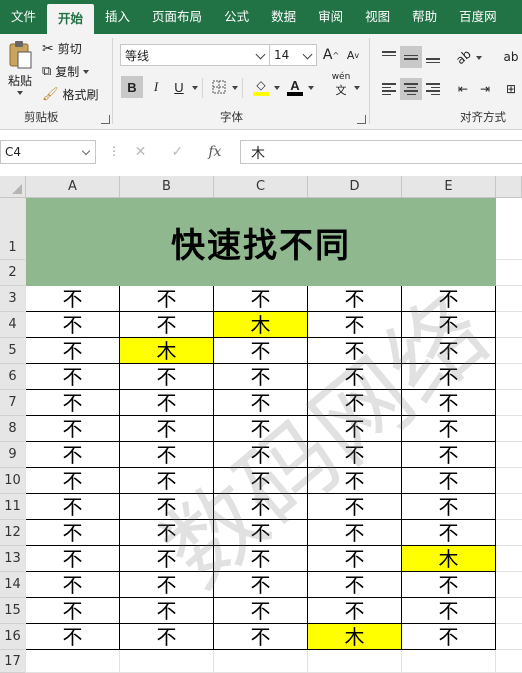 The image size is (522, 673). Describe the element at coordinates (167, 377) in the screenshot. I see `cell-b6: 不` at that location.